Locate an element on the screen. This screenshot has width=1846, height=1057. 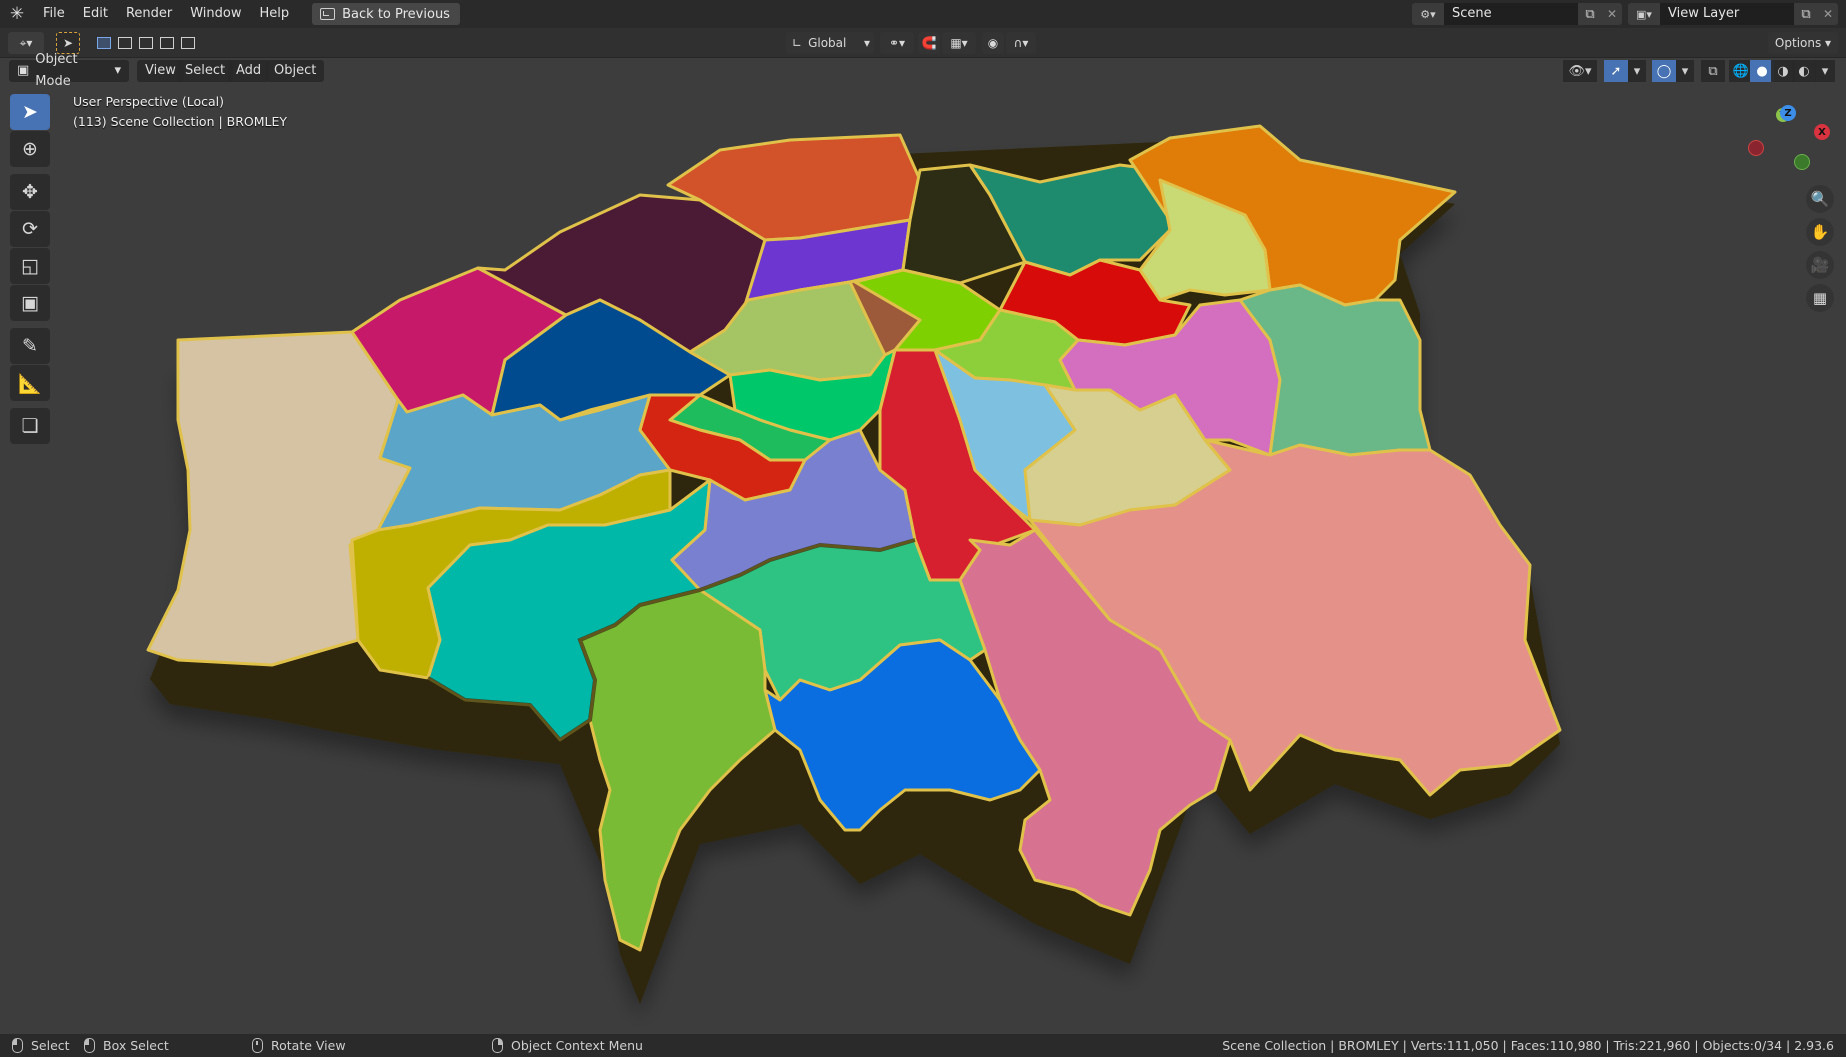
snap-target-dropdown: ▦▾ is located at coordinates (959, 43).